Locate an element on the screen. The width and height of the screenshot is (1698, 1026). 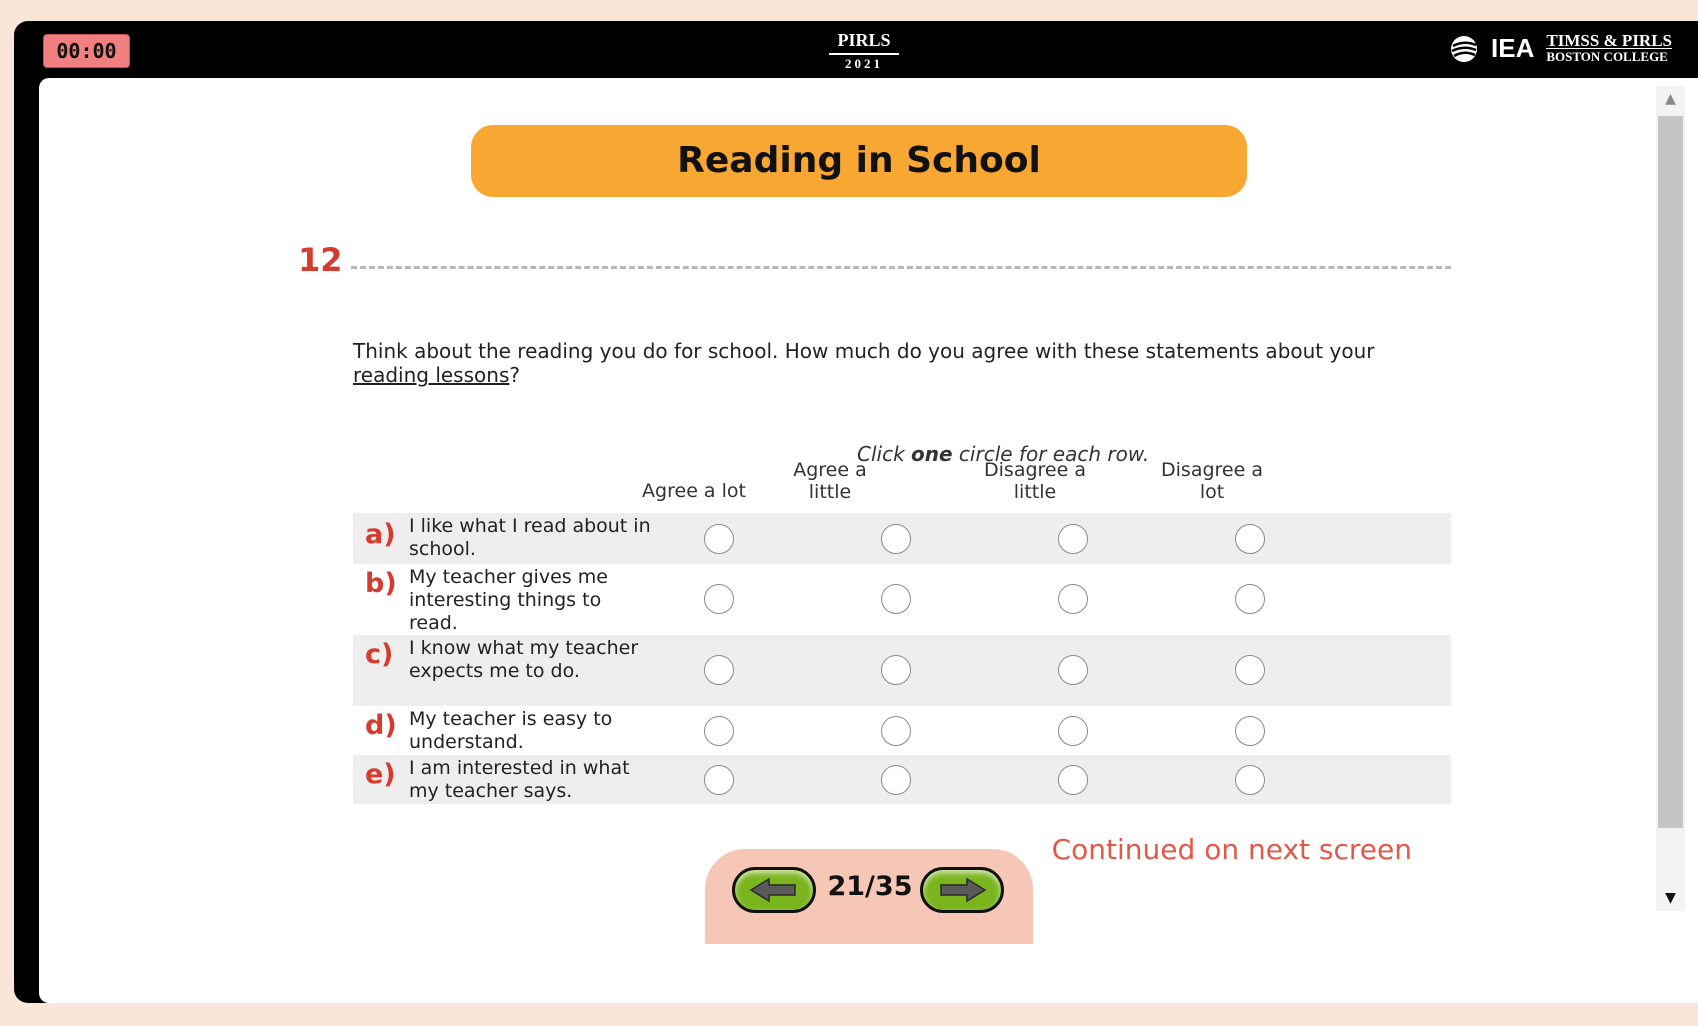
pirls-logo: PIRLS 2021 is located at coordinates (864, 51).